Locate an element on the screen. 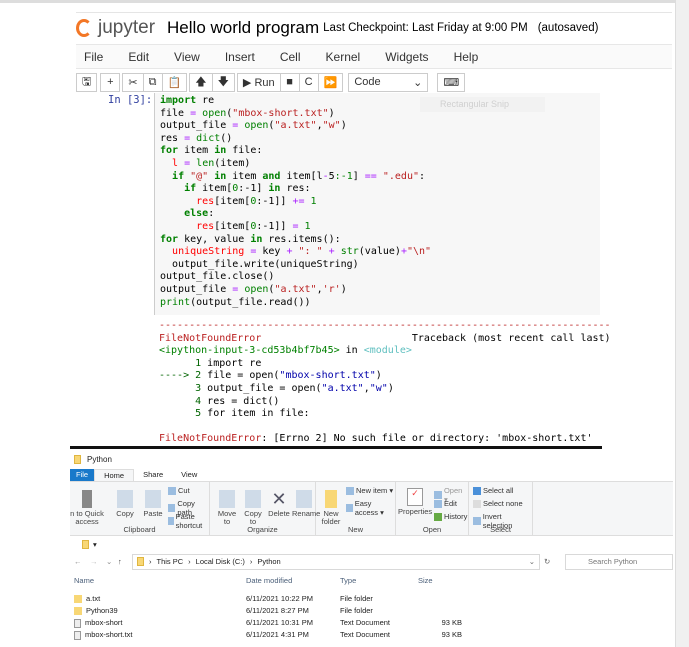 The height and width of the screenshot is (647, 689). jupyter-logo-icon is located at coordinates (84, 27).